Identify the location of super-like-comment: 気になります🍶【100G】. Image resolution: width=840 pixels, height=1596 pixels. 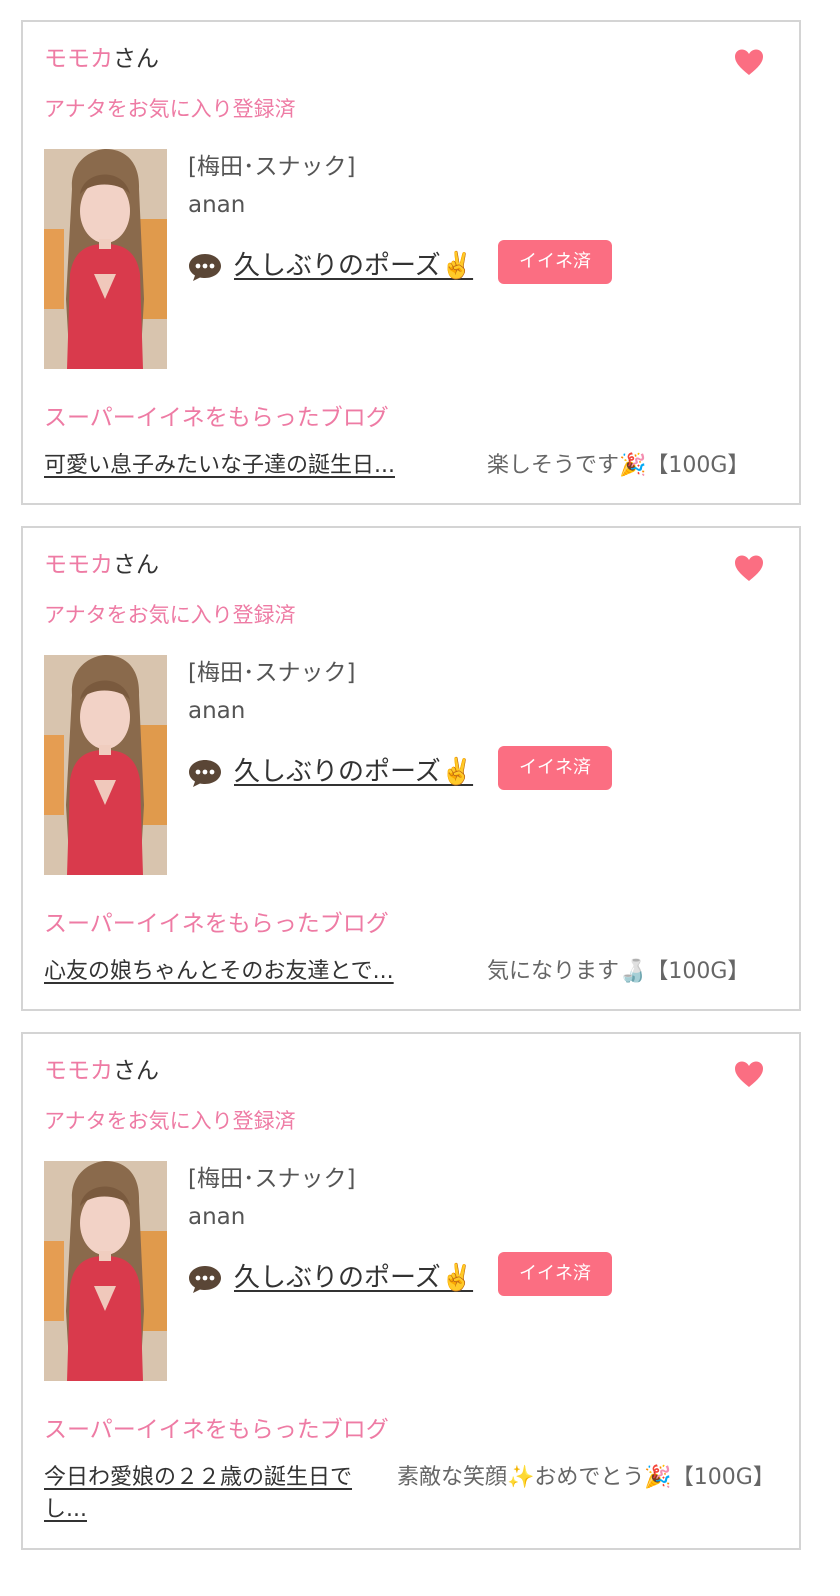
(618, 971).